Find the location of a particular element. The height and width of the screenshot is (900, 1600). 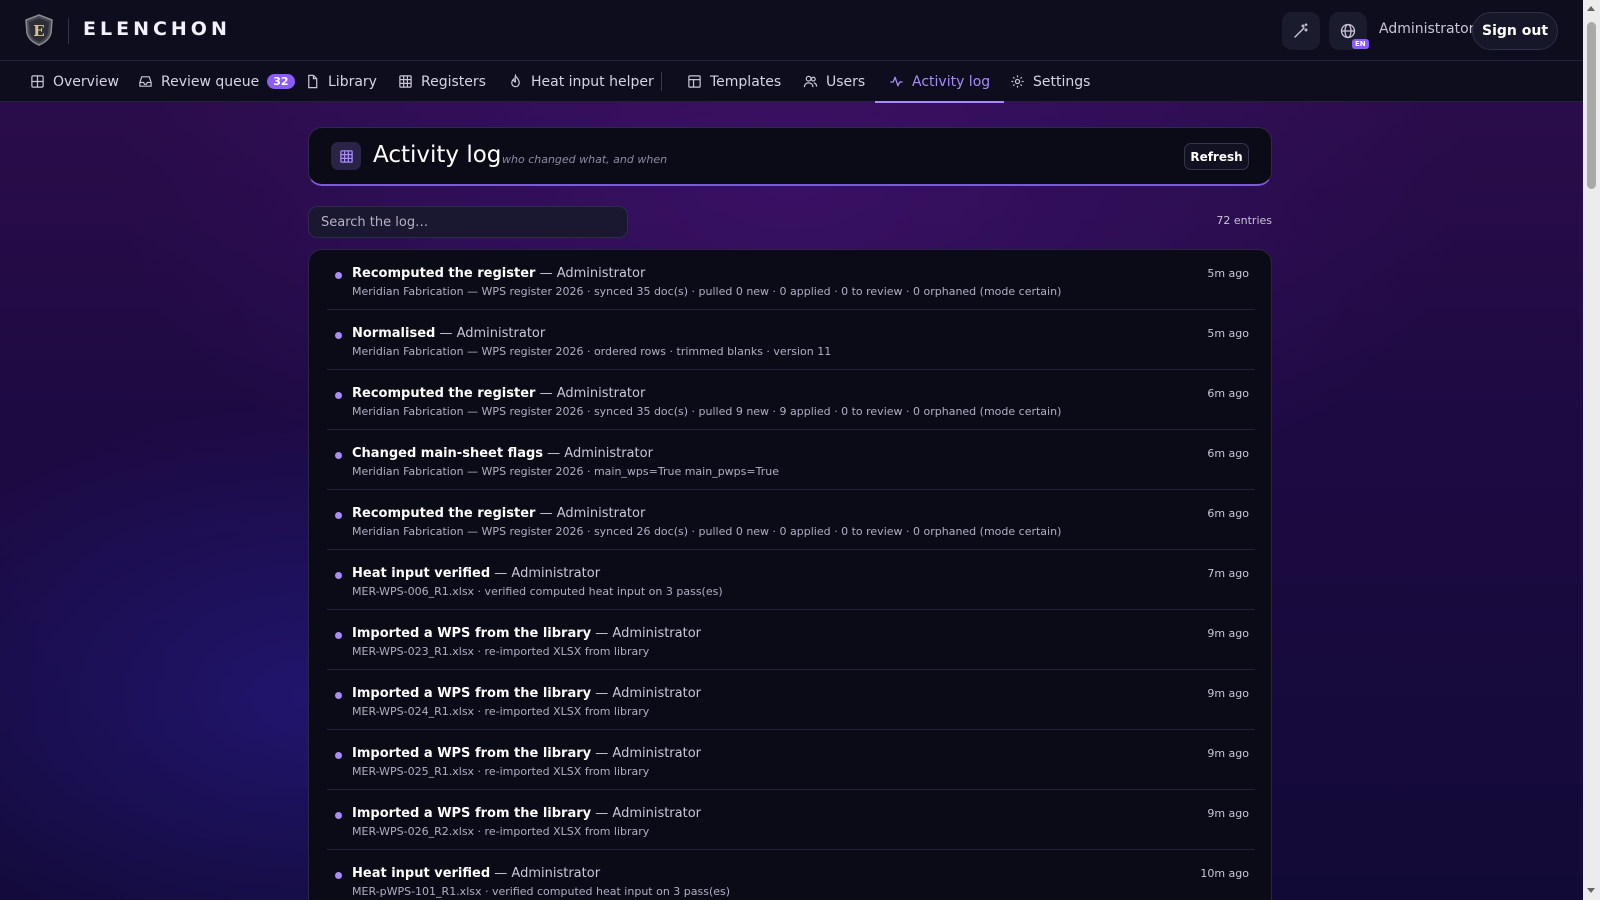

page-title: Activity log is located at coordinates (437, 155).